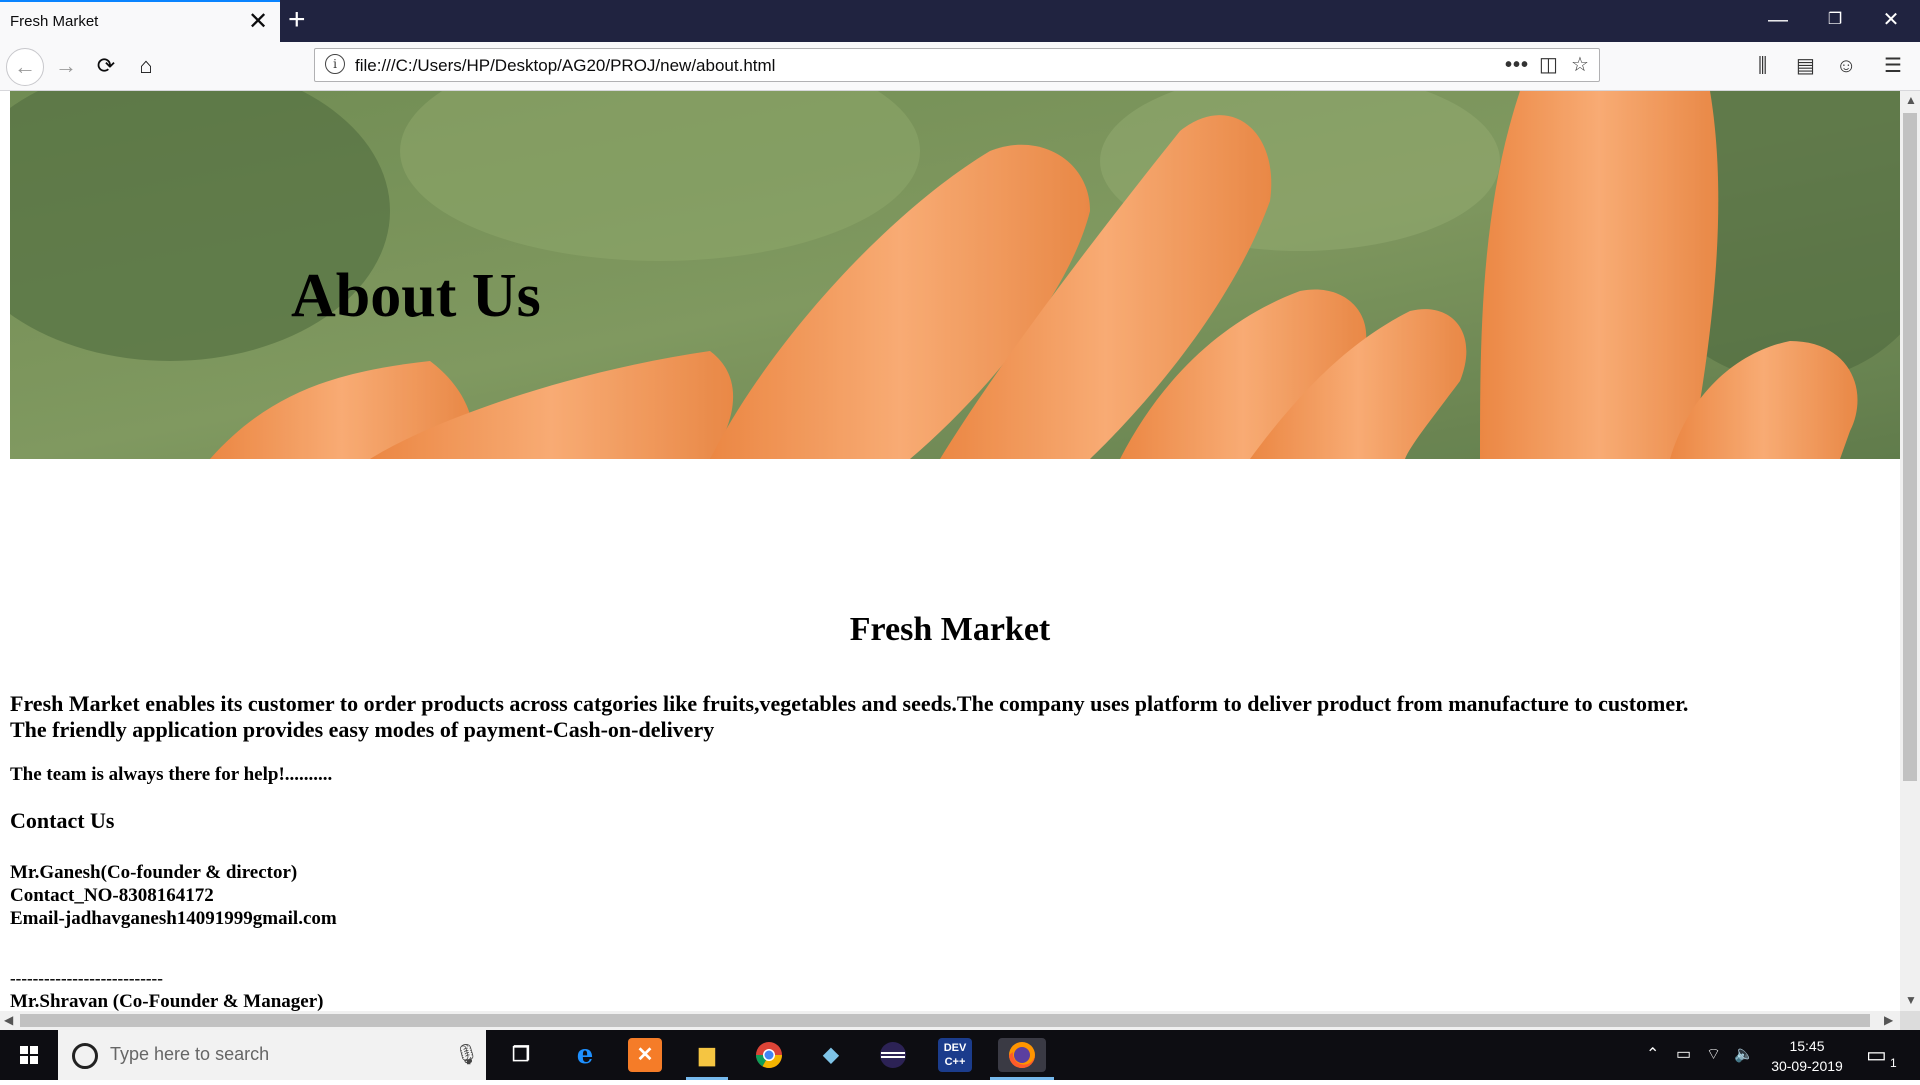  What do you see at coordinates (297, 20) in the screenshot?
I see `new-tab-button: +` at bounding box center [297, 20].